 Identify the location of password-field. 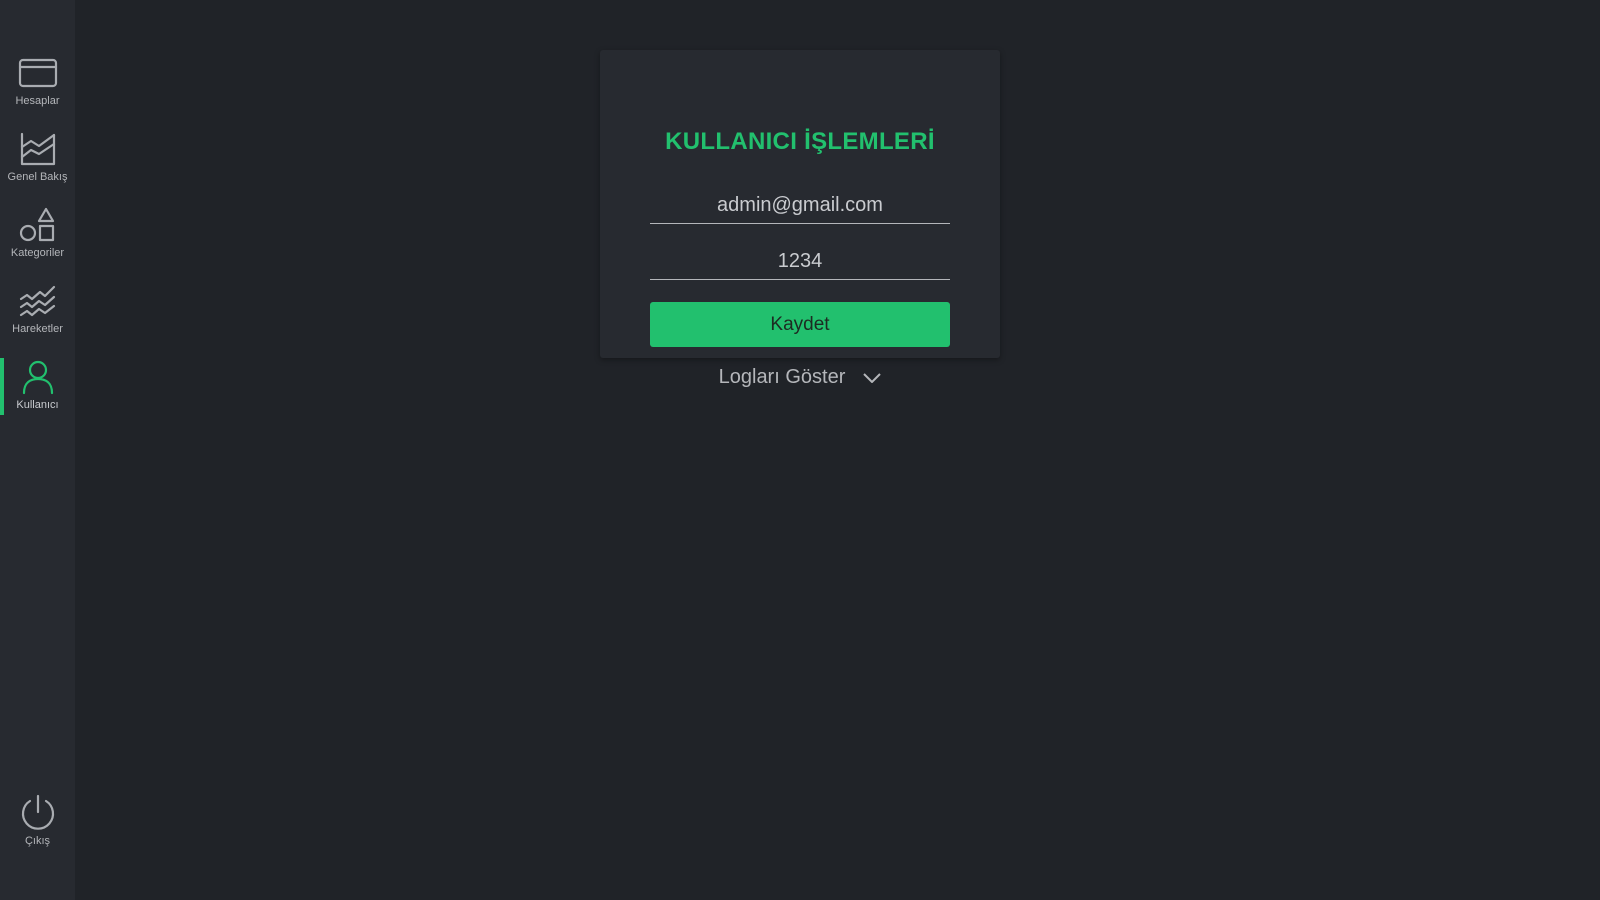
(800, 262).